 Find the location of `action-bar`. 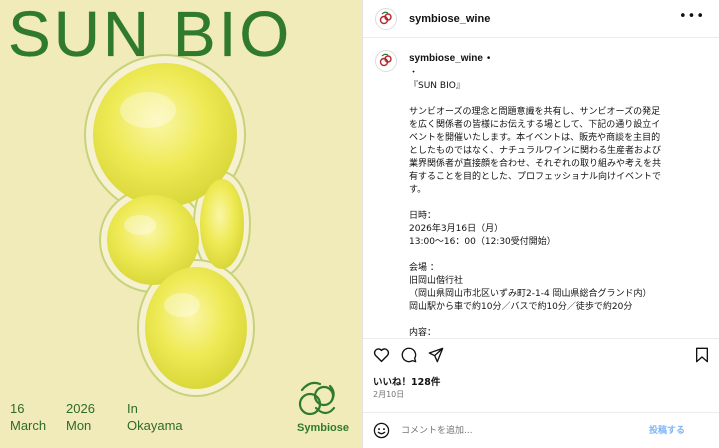

action-bar is located at coordinates (541, 353).